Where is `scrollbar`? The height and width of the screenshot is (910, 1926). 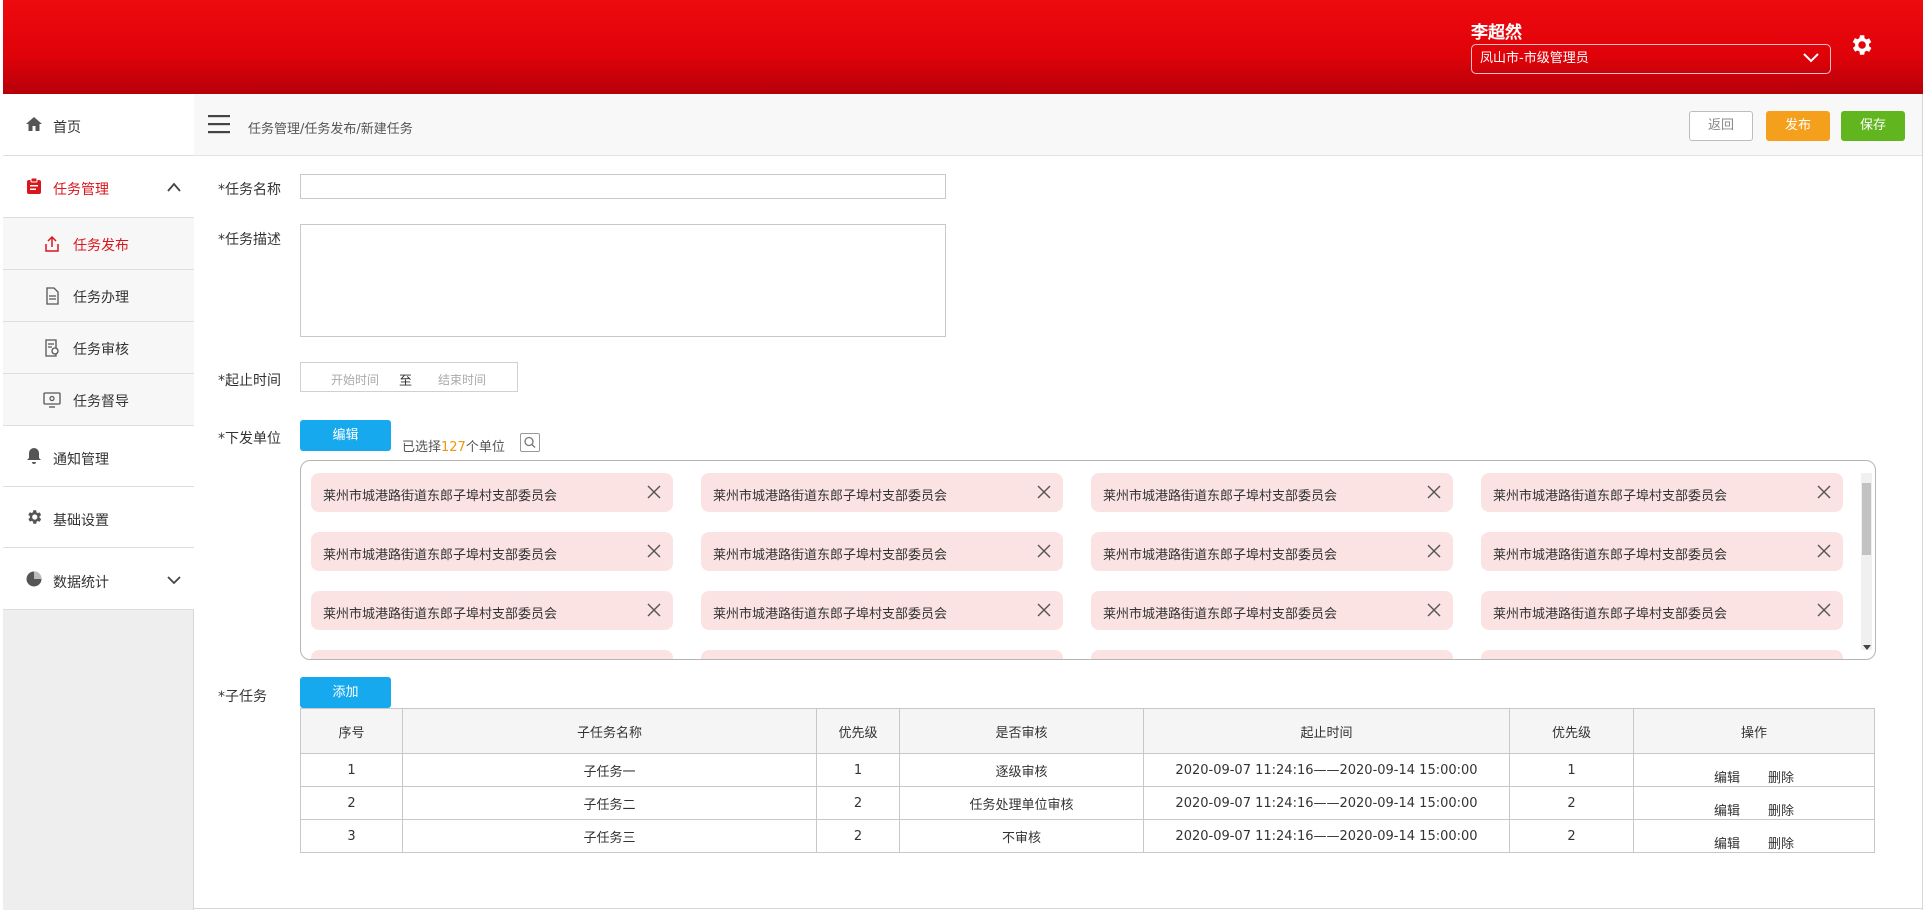
scrollbar is located at coordinates (1866, 561).